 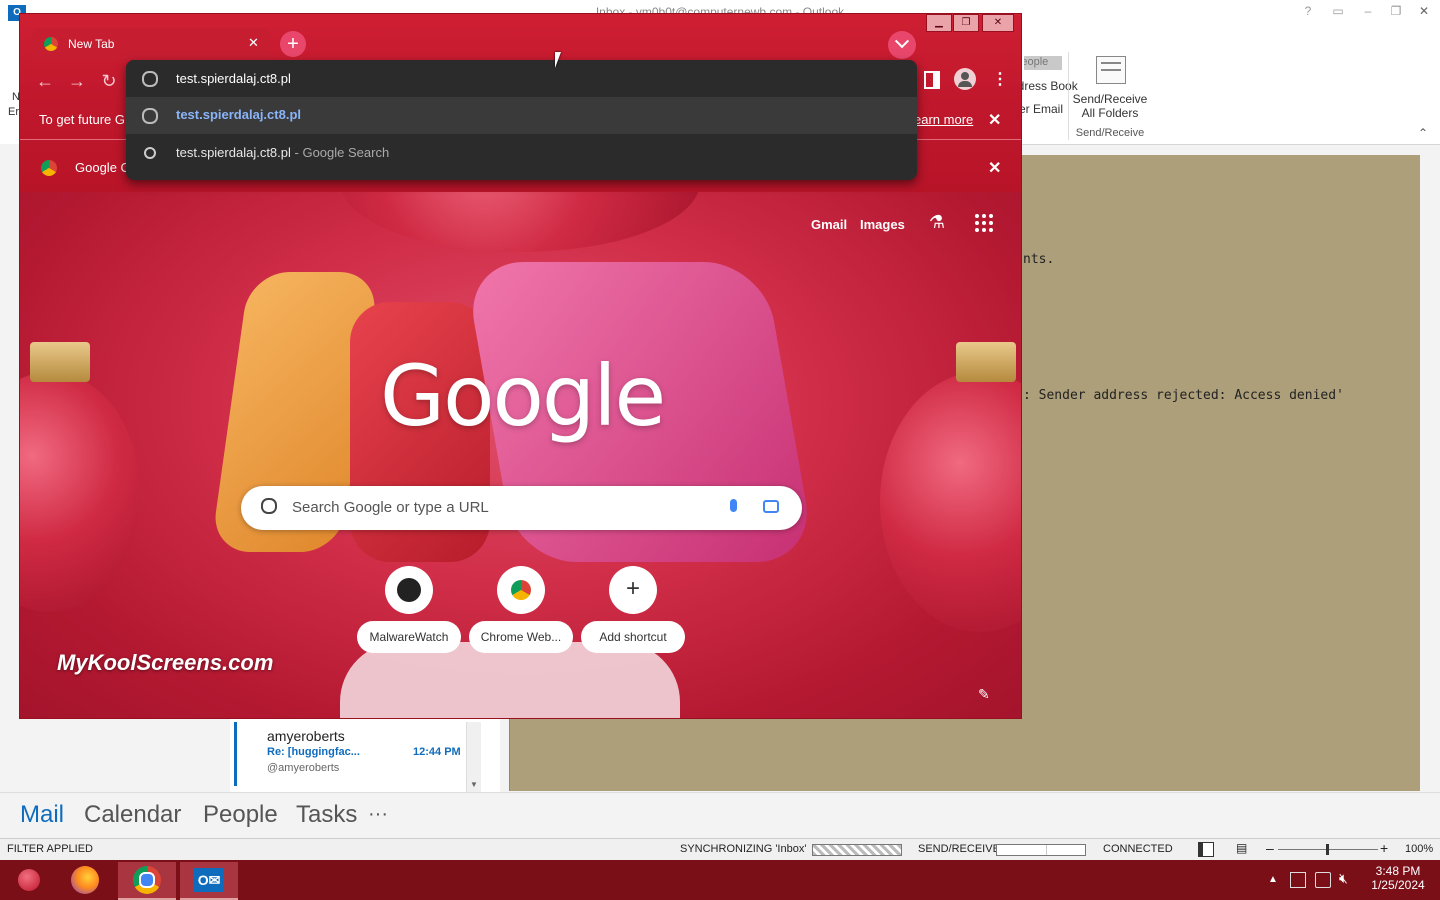 I want to click on nav-more: ···, so click(x=378, y=814).